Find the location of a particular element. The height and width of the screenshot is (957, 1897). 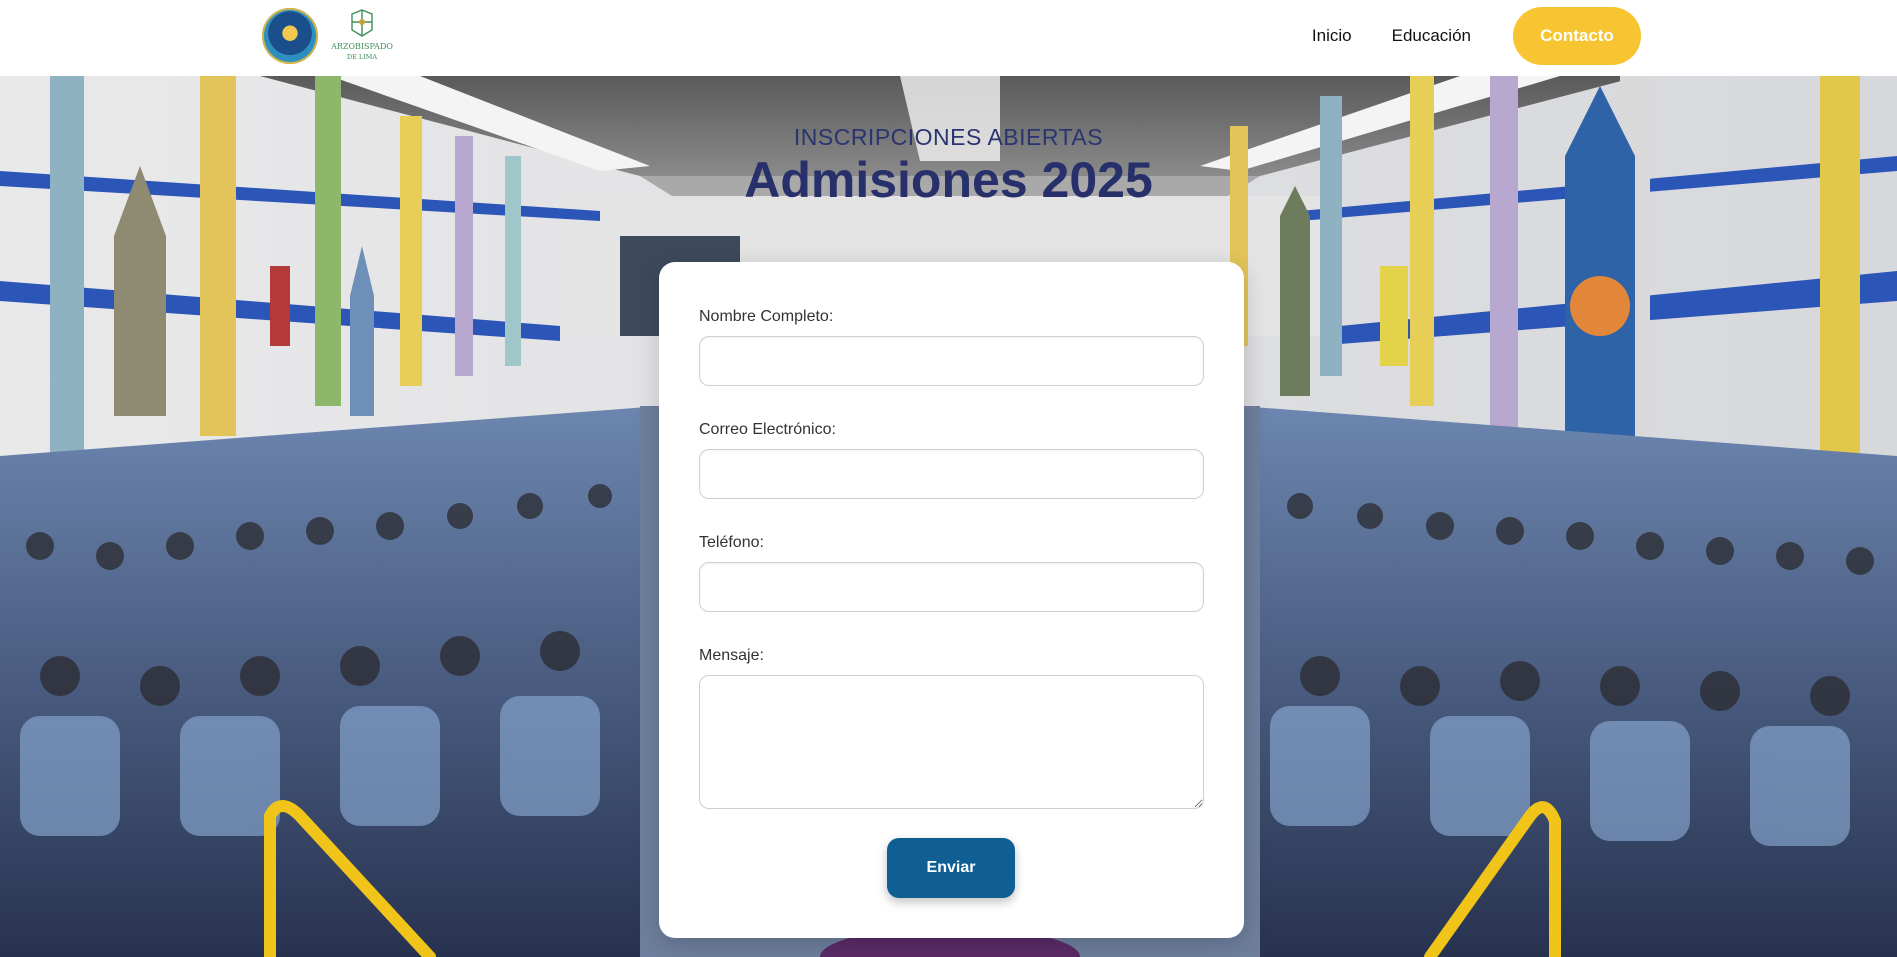

nav-inicio: Inicio is located at coordinates (1332, 36).